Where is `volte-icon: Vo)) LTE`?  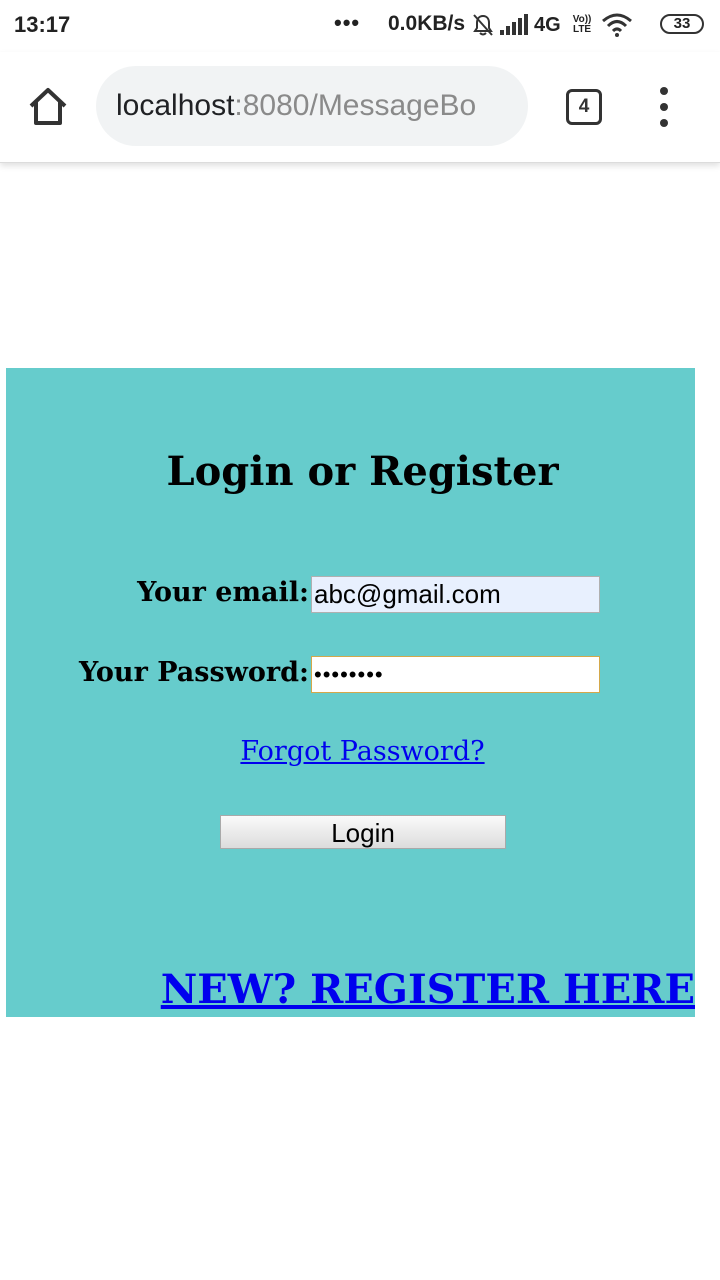
volte-icon: Vo)) LTE is located at coordinates (582, 25).